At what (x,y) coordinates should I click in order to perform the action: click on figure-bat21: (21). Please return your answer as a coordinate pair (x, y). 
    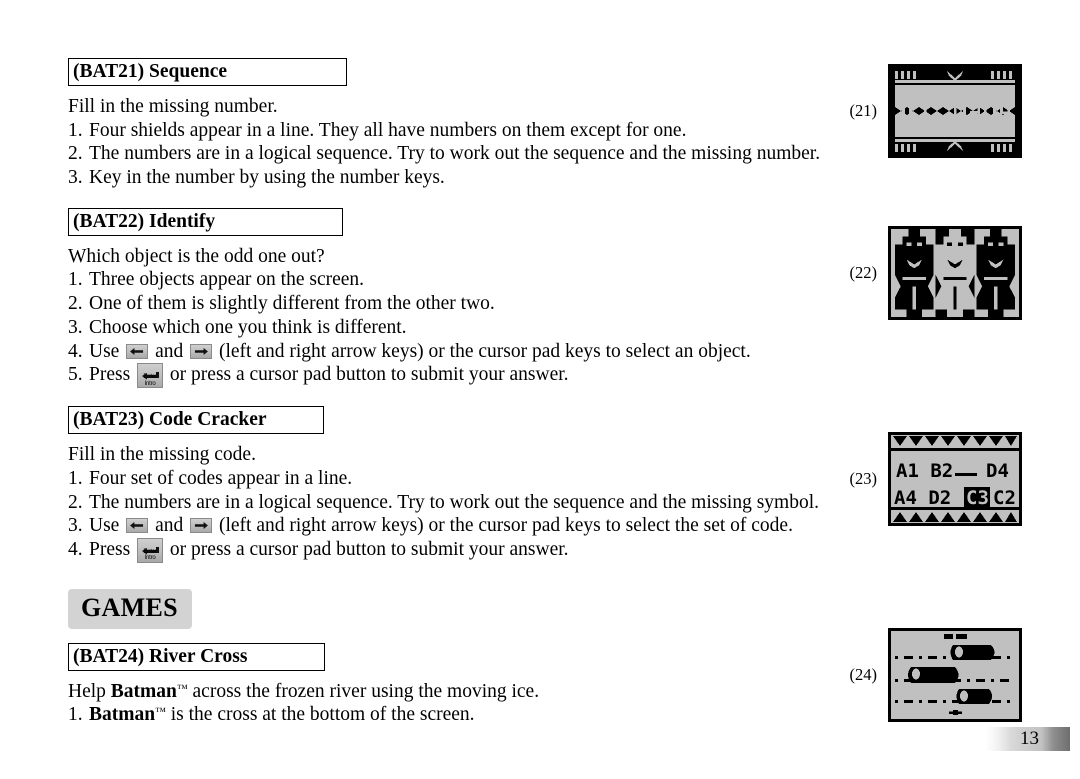
    Looking at the image, I should click on (936, 111).